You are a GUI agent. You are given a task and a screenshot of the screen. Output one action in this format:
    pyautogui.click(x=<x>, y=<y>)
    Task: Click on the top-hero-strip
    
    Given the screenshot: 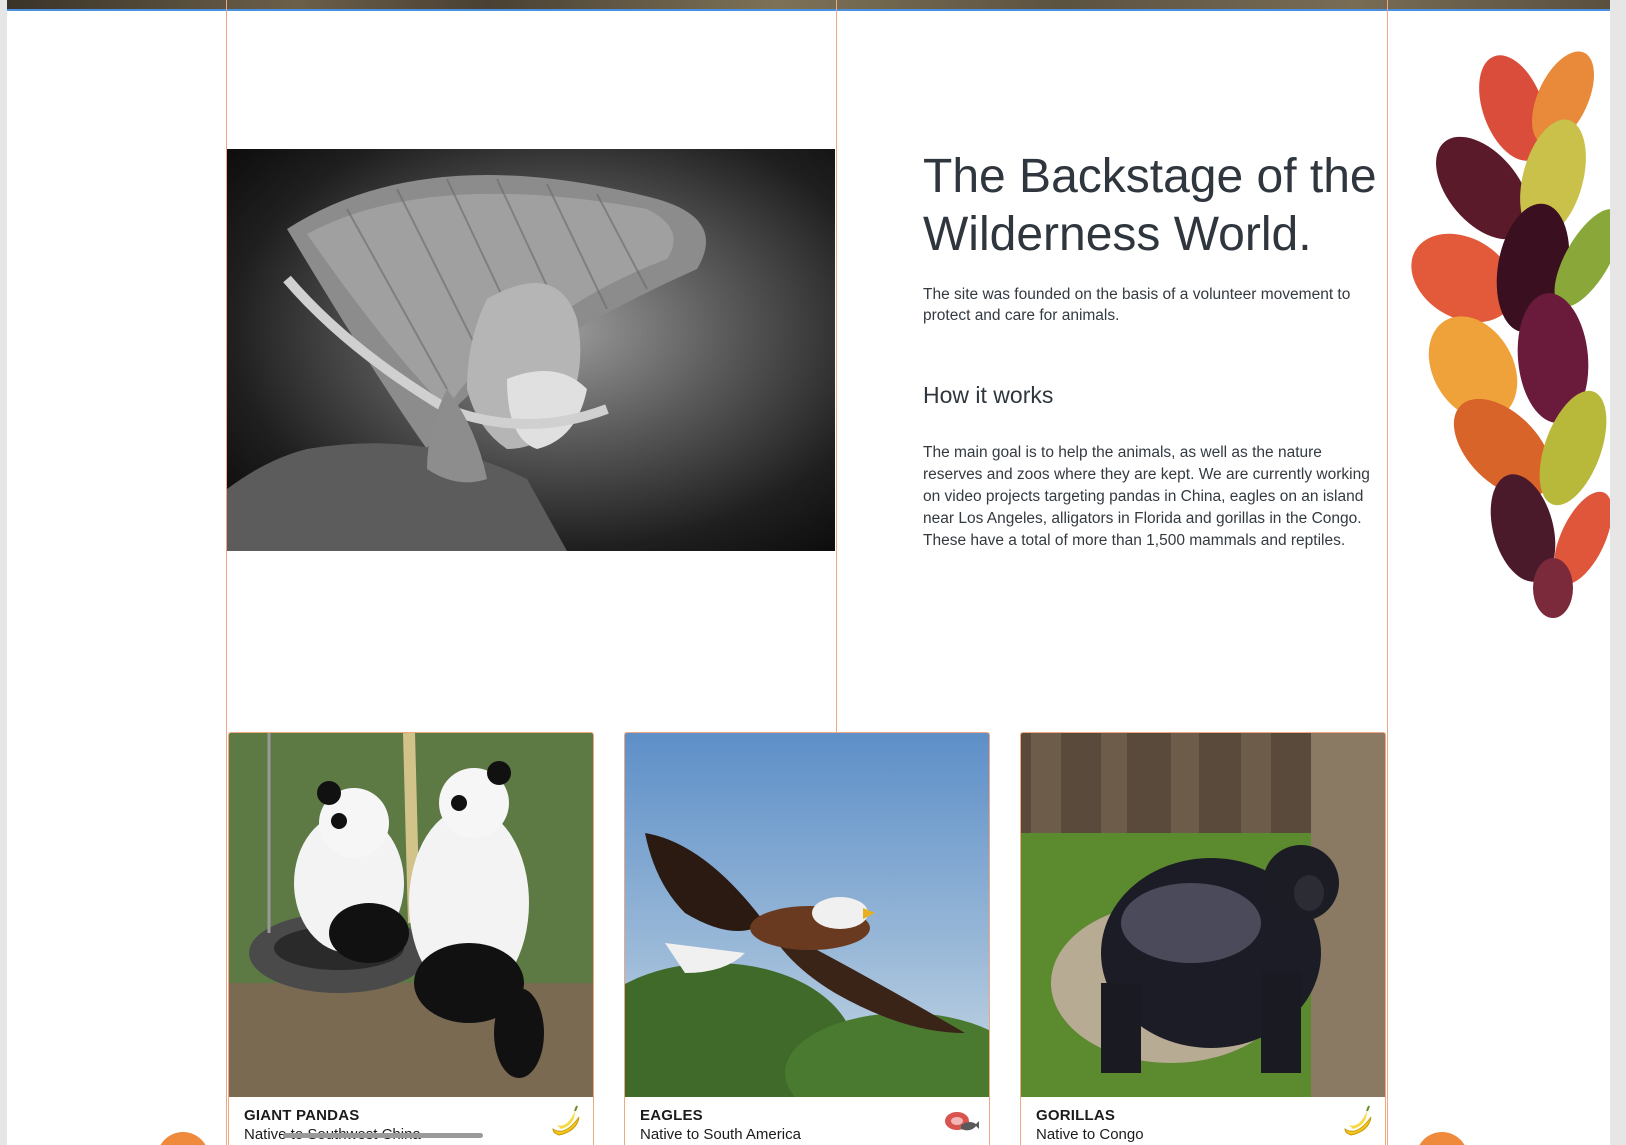 What is the action you would take?
    pyautogui.click(x=808, y=5)
    